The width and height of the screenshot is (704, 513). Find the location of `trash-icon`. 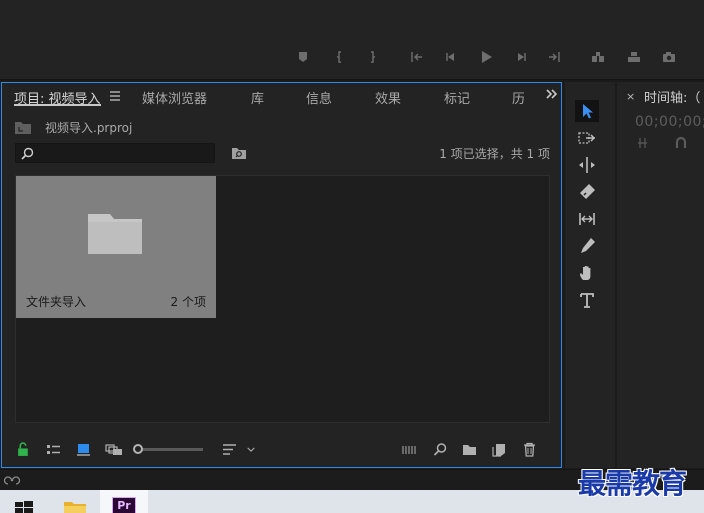

trash-icon is located at coordinates (529, 449).